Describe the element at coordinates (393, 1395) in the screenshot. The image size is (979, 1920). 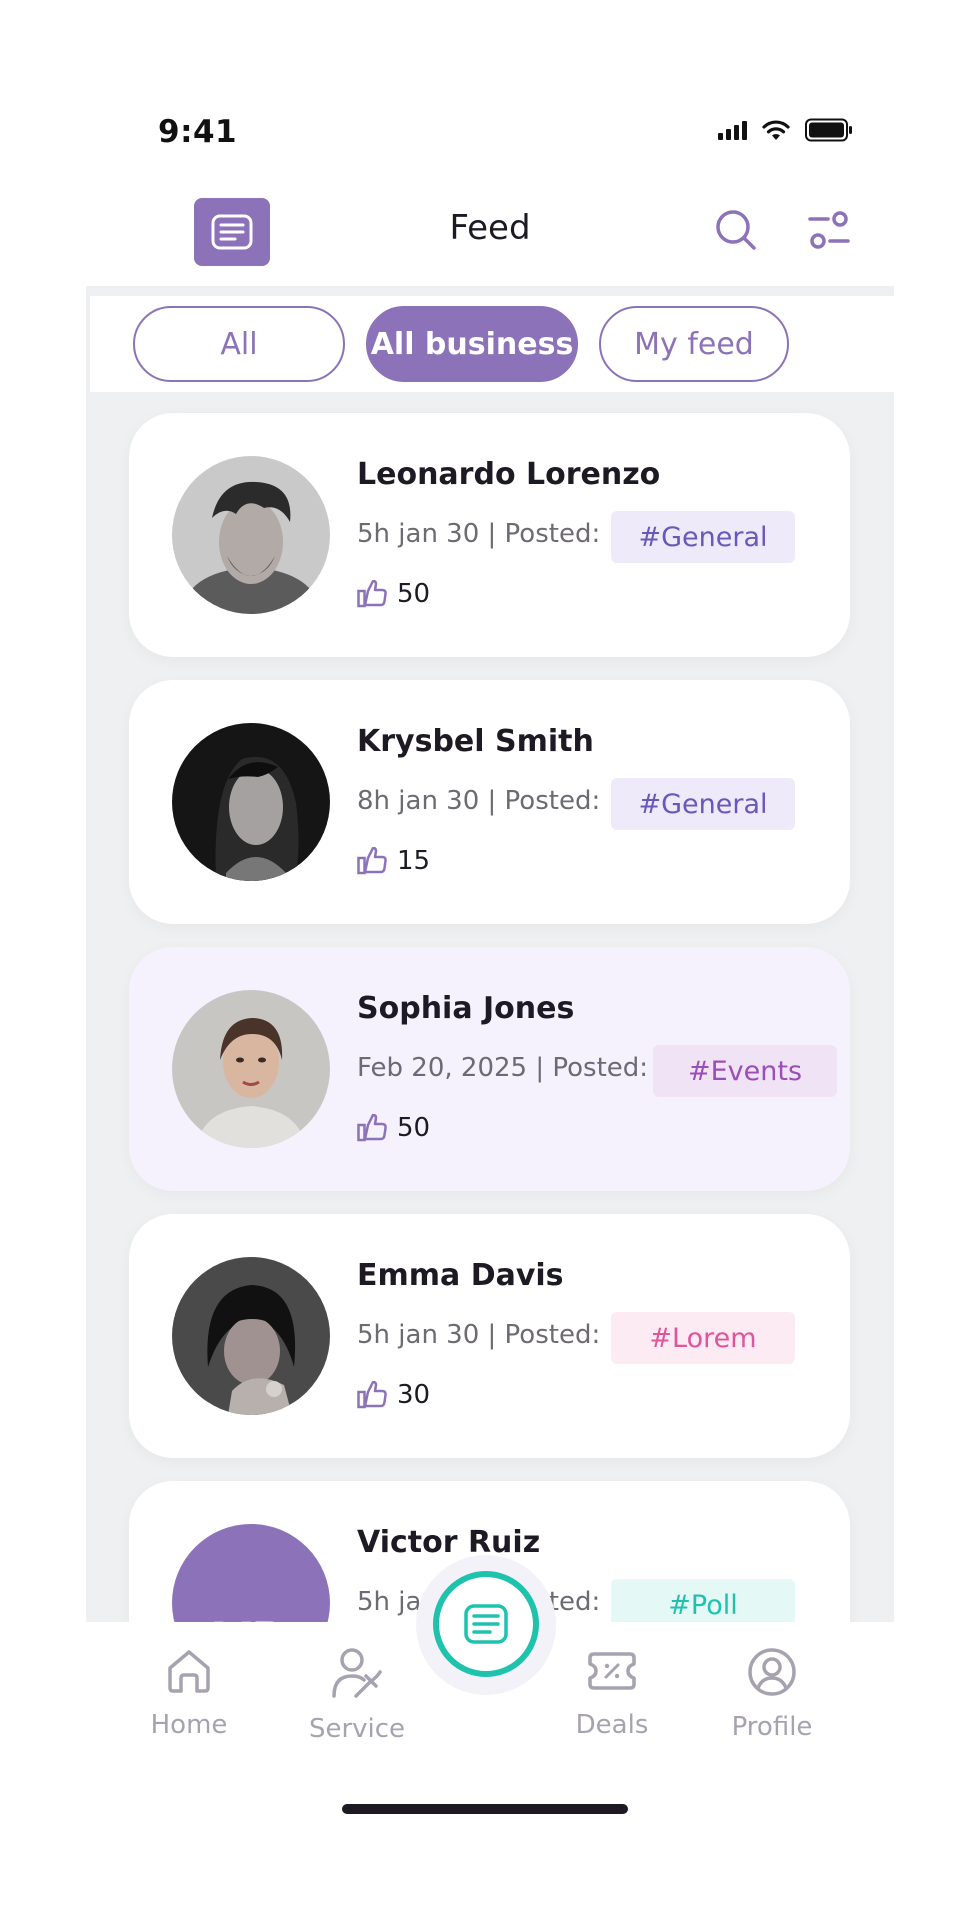
I see `likes: 30` at that location.